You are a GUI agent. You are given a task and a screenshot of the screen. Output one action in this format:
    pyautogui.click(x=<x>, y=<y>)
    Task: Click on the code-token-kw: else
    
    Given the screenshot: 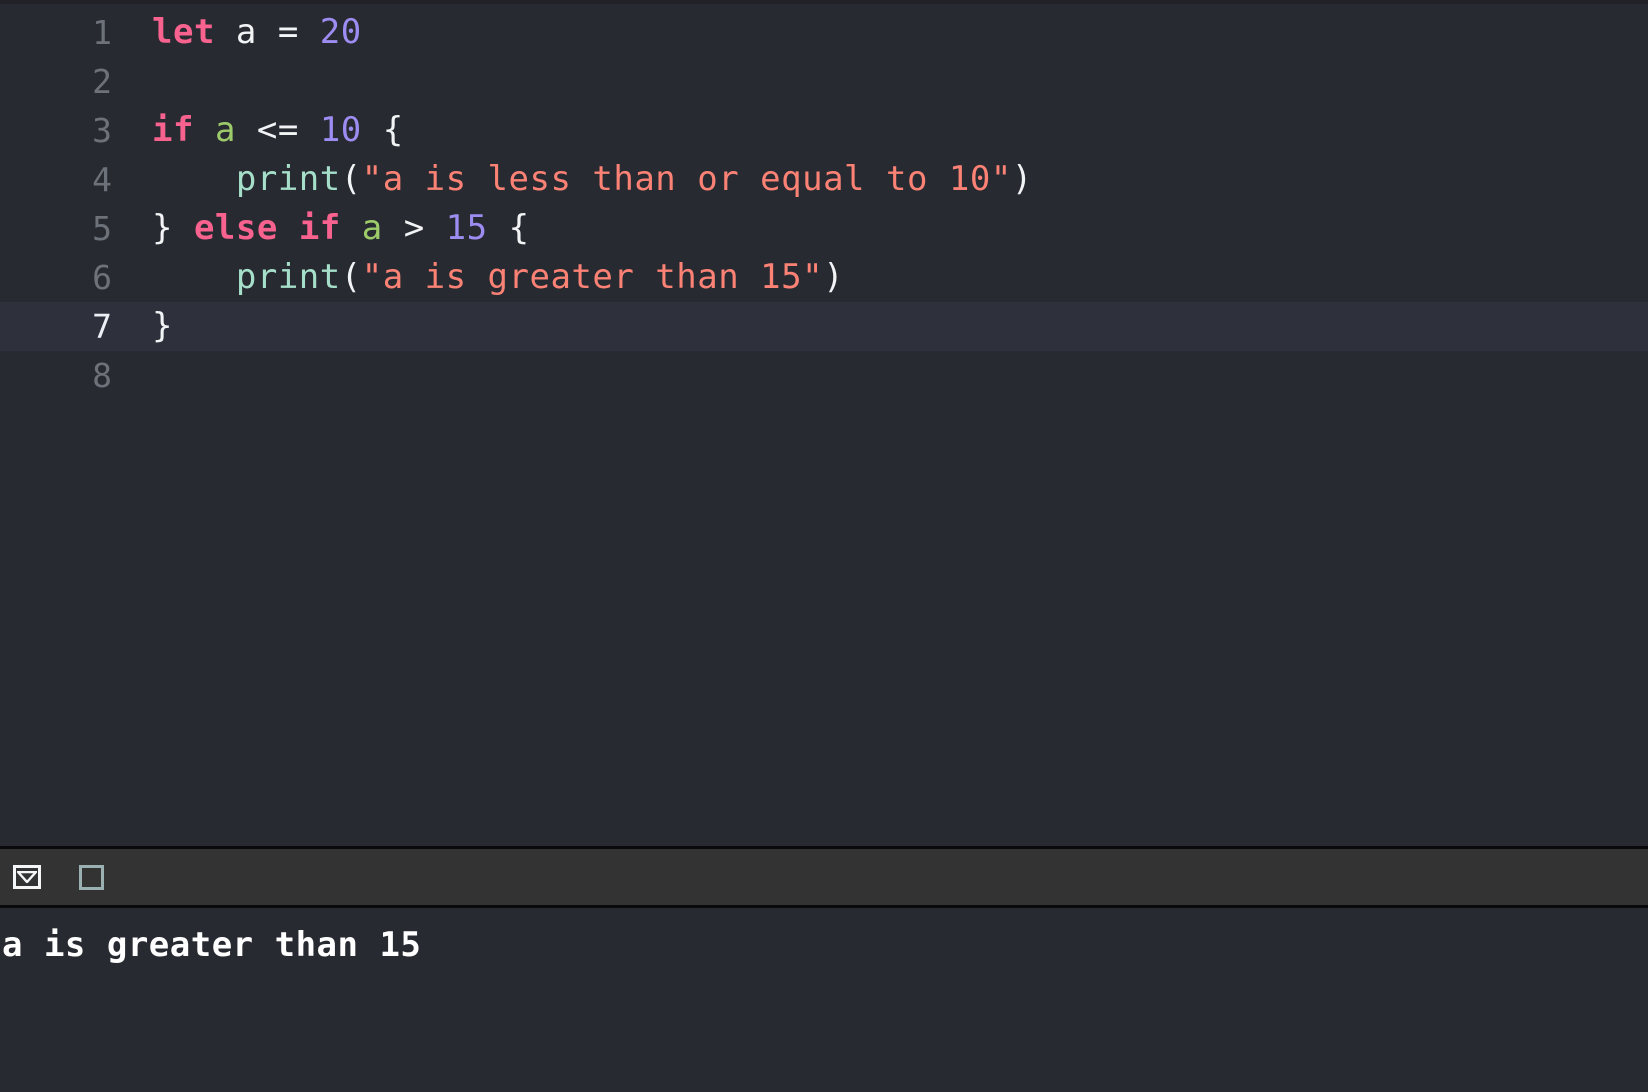 What is the action you would take?
    pyautogui.click(x=235, y=228)
    